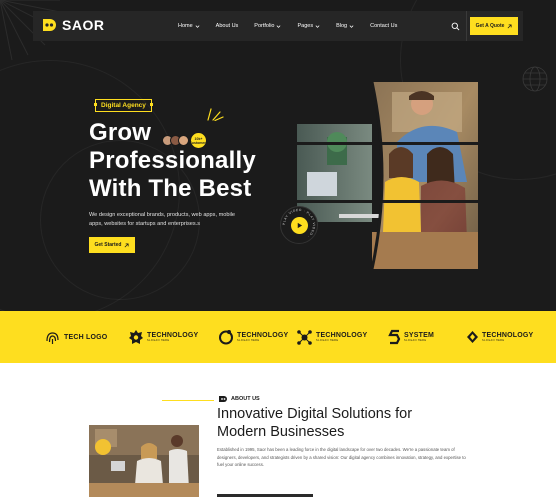 The image size is (556, 497). What do you see at coordinates (52, 337) in the screenshot?
I see `fingerprint-icon` at bounding box center [52, 337].